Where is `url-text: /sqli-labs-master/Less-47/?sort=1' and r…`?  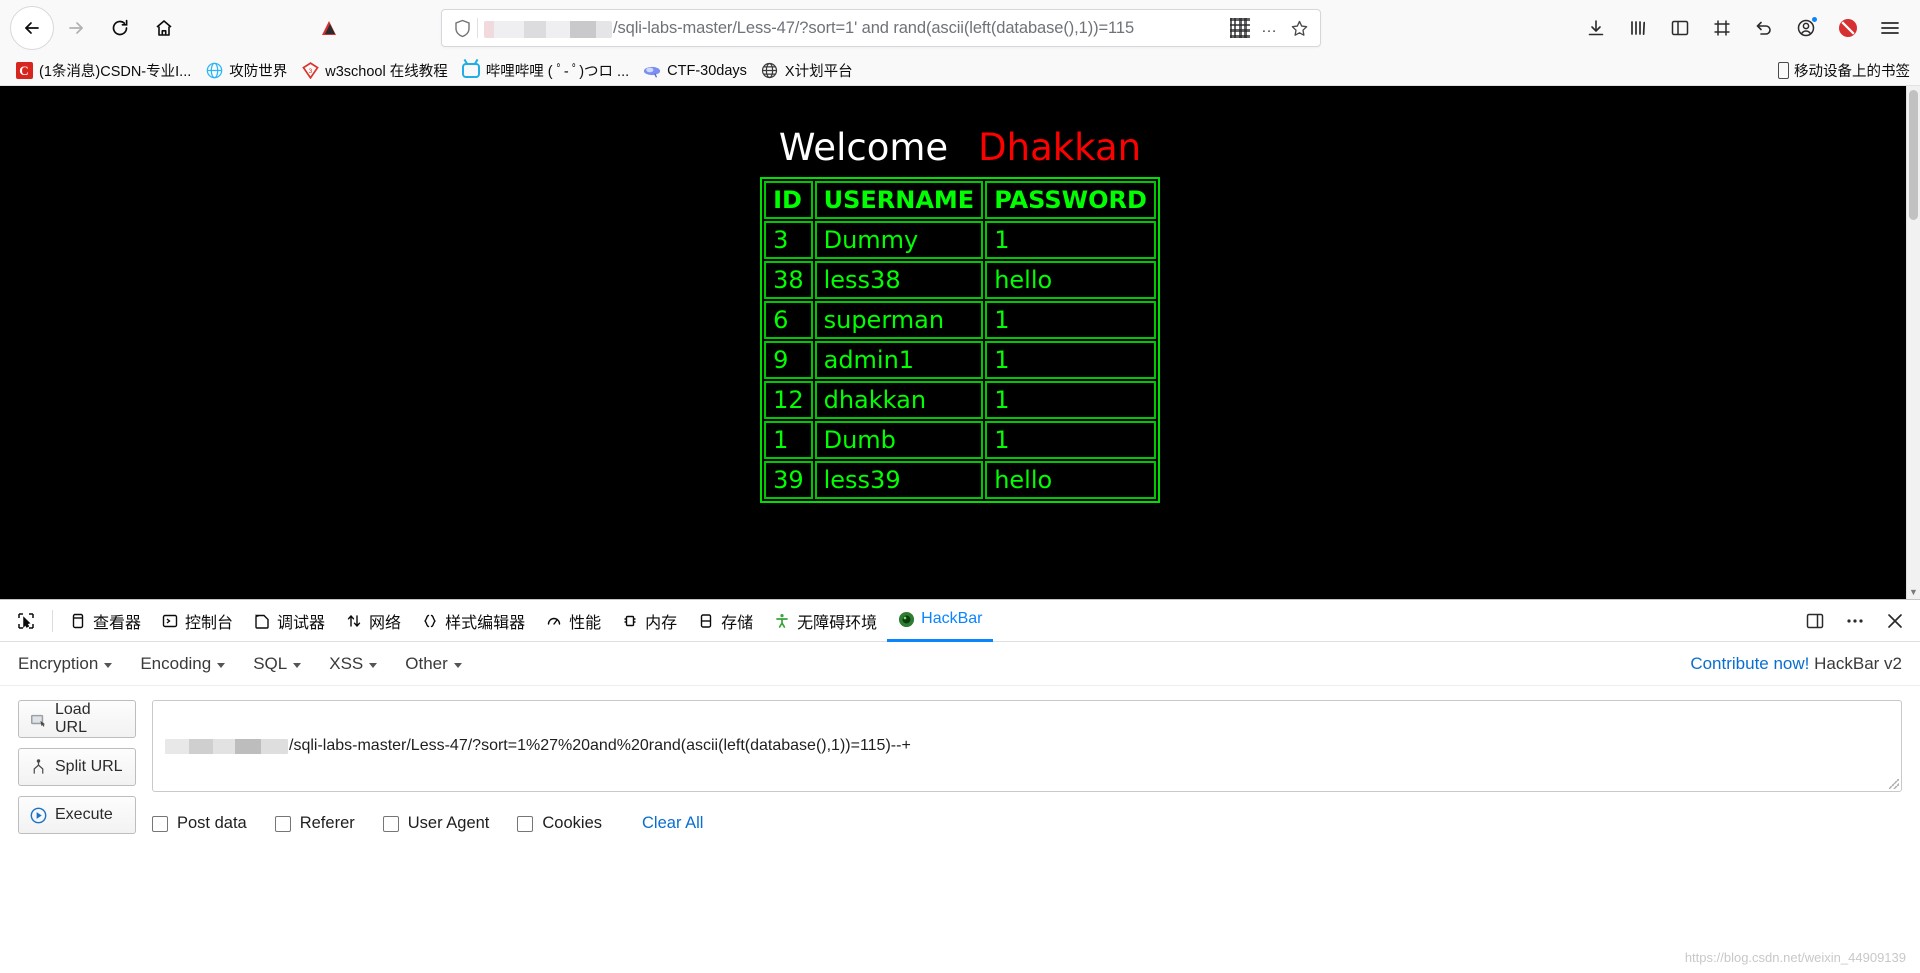
url-text: /sqli-labs-master/Less-47/?sort=1' and r… is located at coordinates (921, 28).